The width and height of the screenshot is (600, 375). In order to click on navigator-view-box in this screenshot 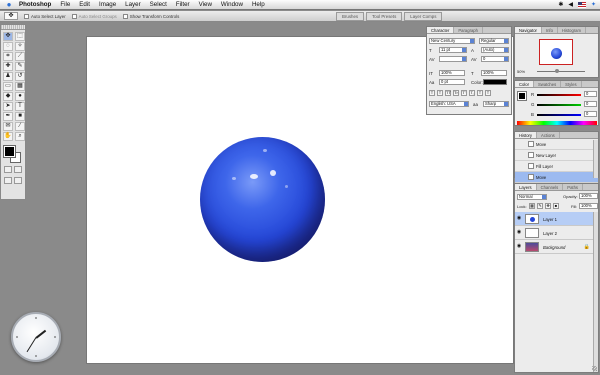, I will do `click(556, 52)`.